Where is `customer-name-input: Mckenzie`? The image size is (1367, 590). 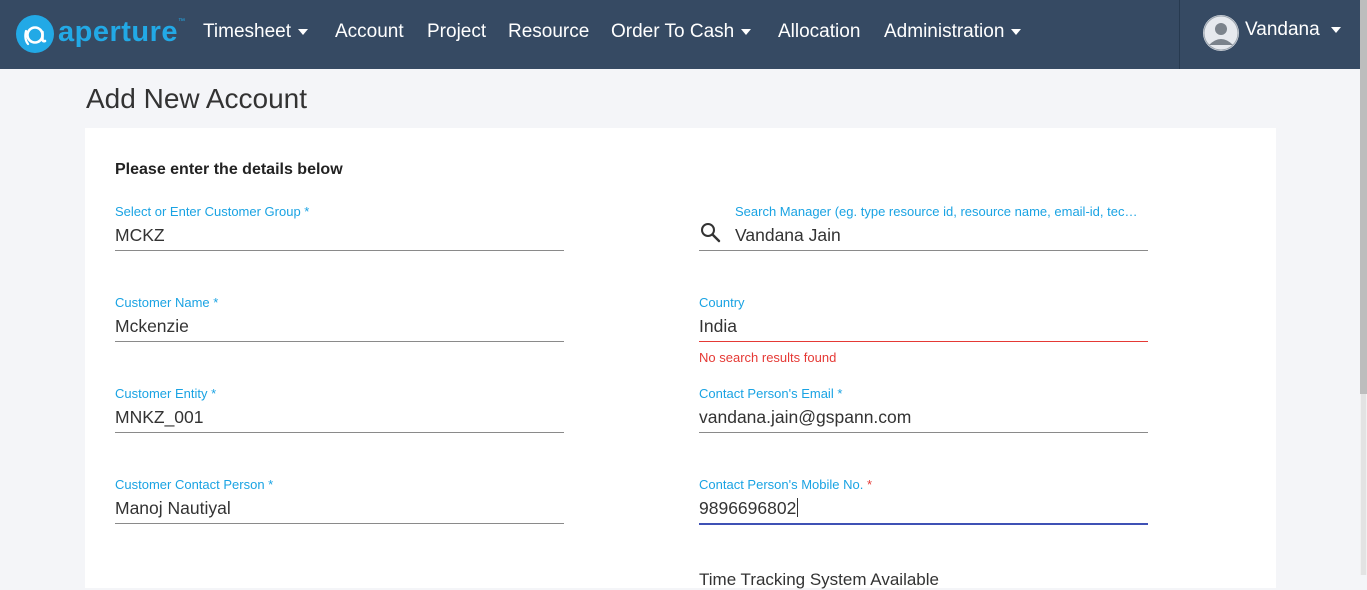
customer-name-input: Mckenzie is located at coordinates (152, 326).